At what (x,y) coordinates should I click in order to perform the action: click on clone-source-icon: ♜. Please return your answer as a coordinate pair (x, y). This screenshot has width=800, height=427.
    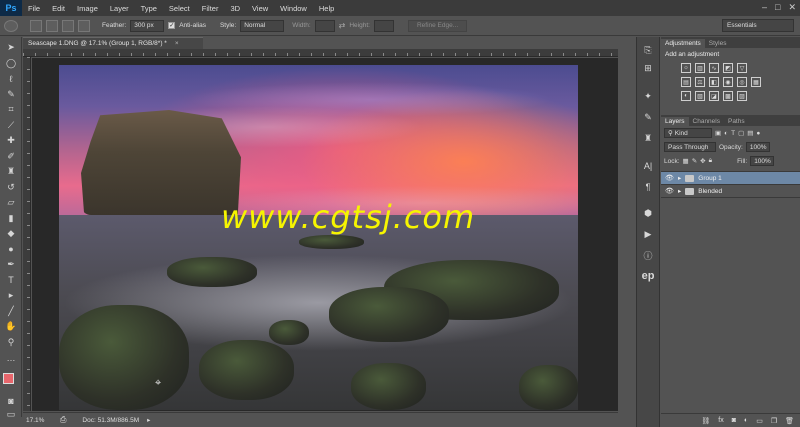
    Looking at the image, I should click on (648, 138).